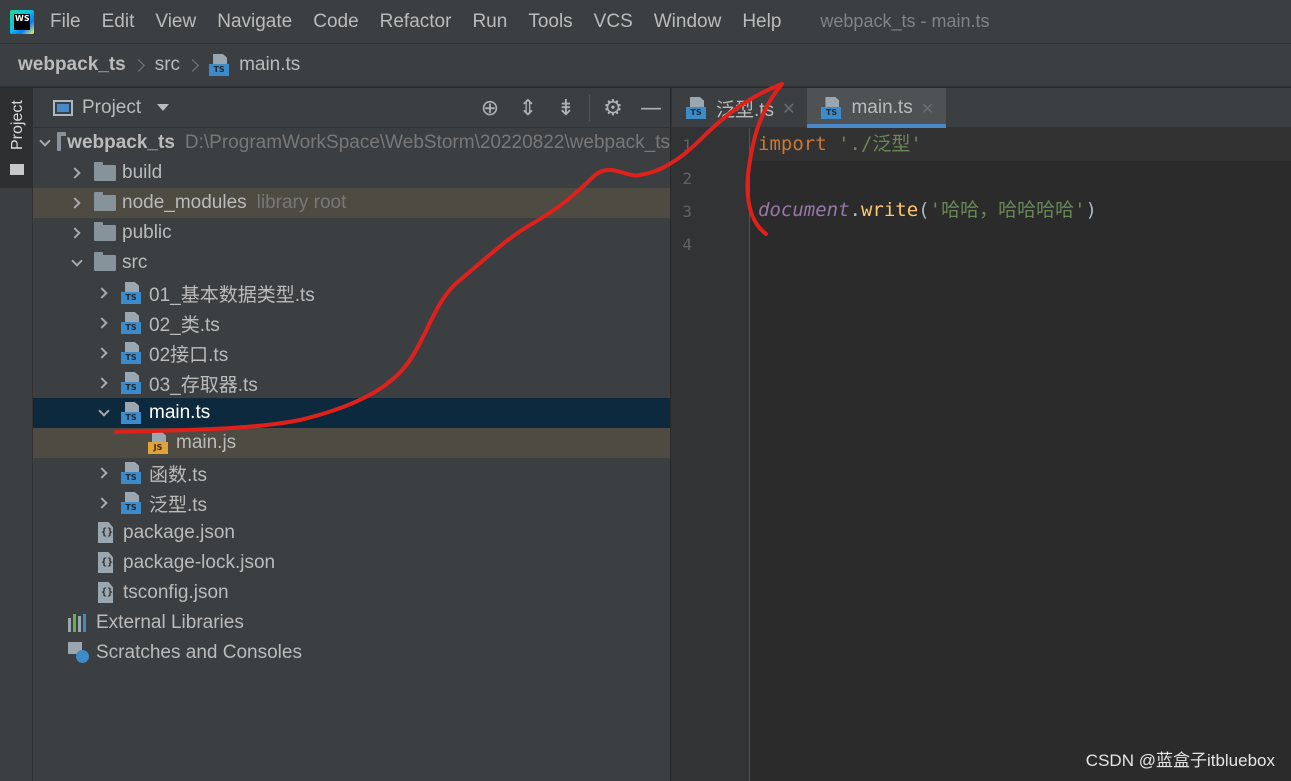 Image resolution: width=1291 pixels, height=781 pixels. I want to click on code-line: document.write('哈哈，哈哈哈哈'), so click(1024, 210).